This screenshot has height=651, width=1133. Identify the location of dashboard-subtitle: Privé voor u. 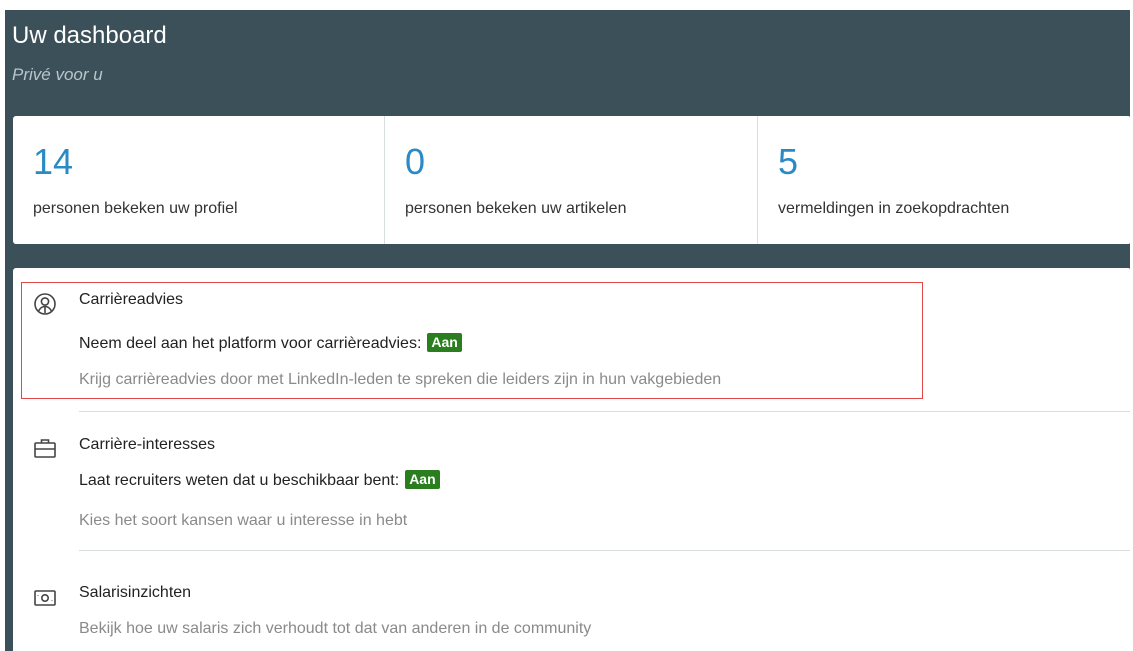
(57, 74).